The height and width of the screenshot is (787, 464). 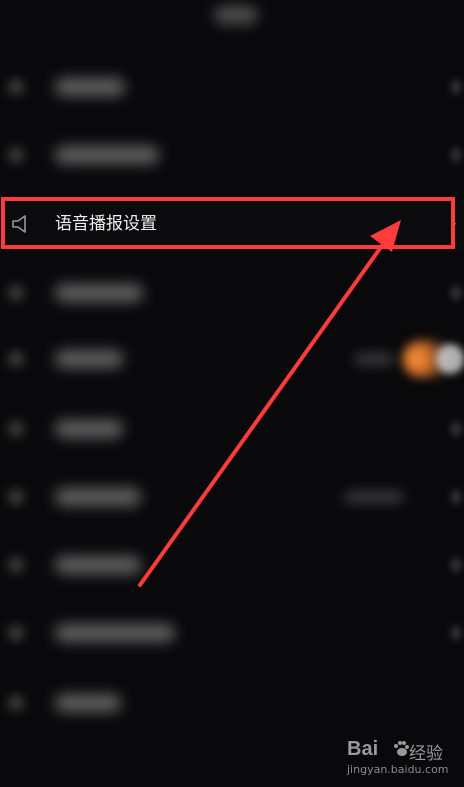 What do you see at coordinates (401, 748) in the screenshot?
I see `paw-icon` at bounding box center [401, 748].